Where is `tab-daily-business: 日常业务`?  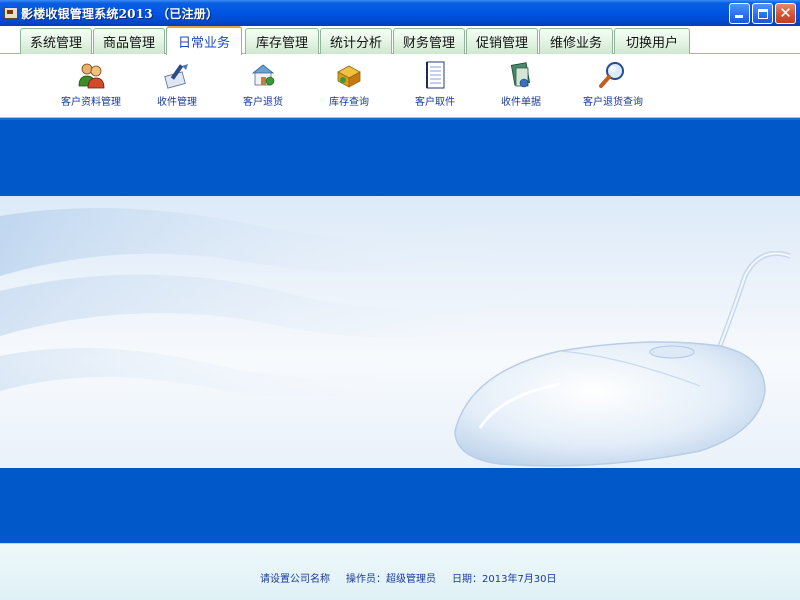
tab-daily-business: 日常业务 is located at coordinates (204, 40).